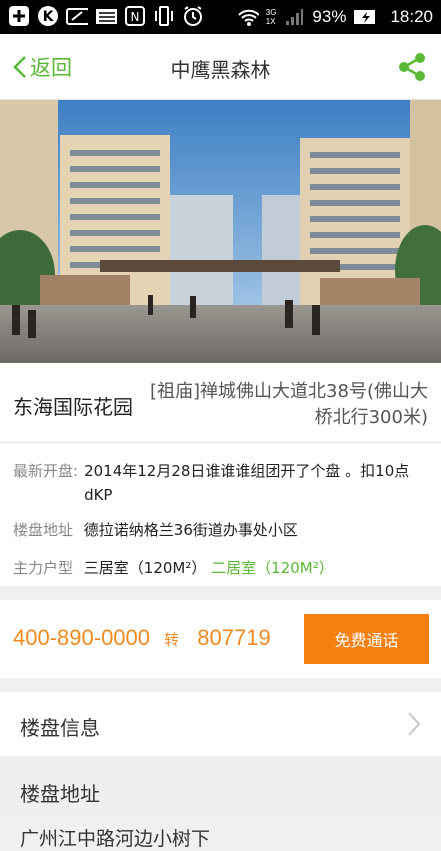 This screenshot has width=441, height=851. I want to click on svg-text: N, so click(135, 17).